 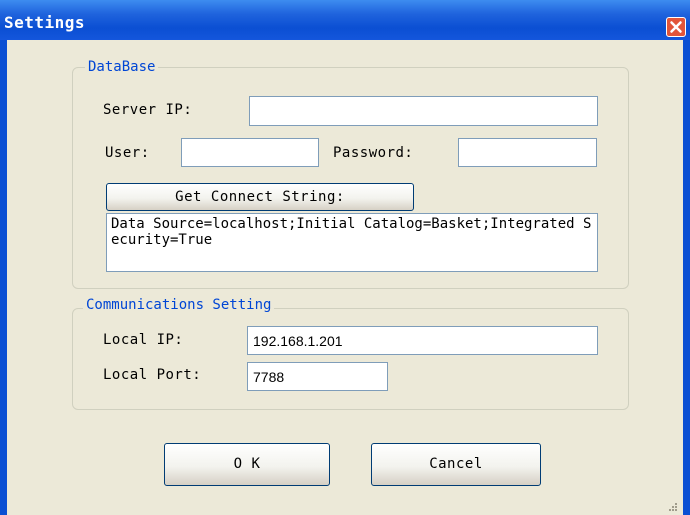 I want to click on close-icon, so click(x=676, y=27).